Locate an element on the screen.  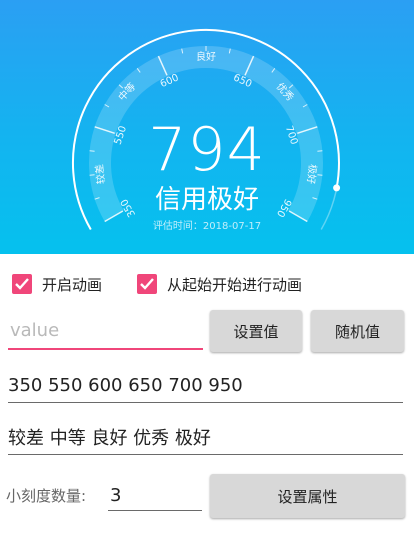
animate-checkbox is located at coordinates (22, 284).